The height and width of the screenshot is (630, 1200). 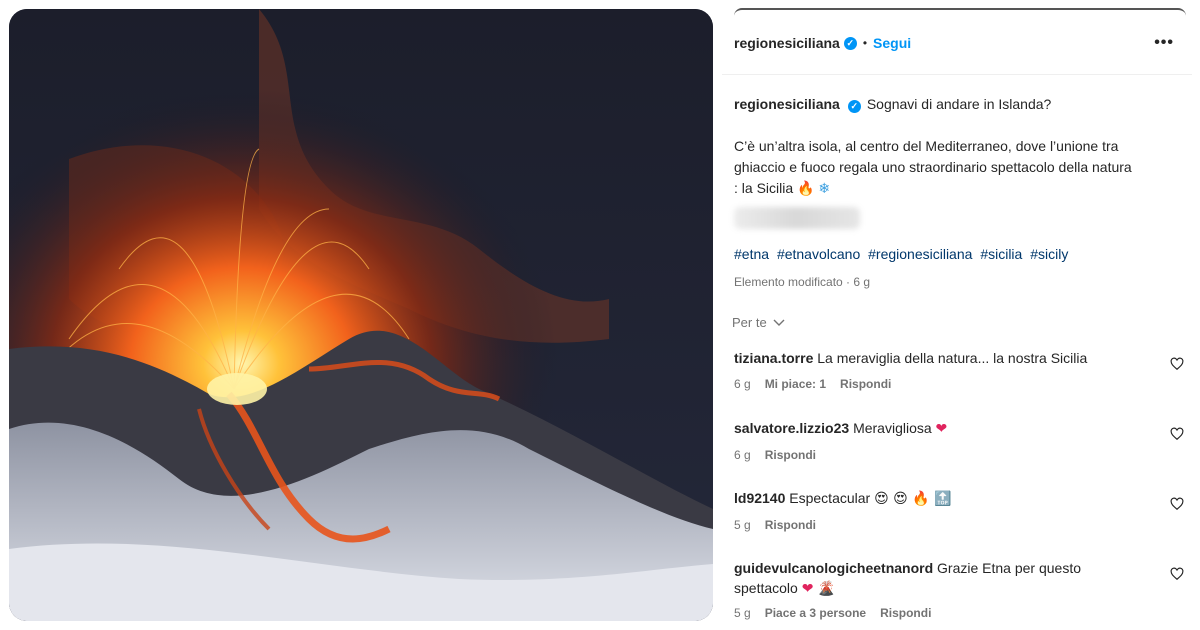 What do you see at coordinates (850, 43) in the screenshot?
I see `verified-badge-icon: ✓` at bounding box center [850, 43].